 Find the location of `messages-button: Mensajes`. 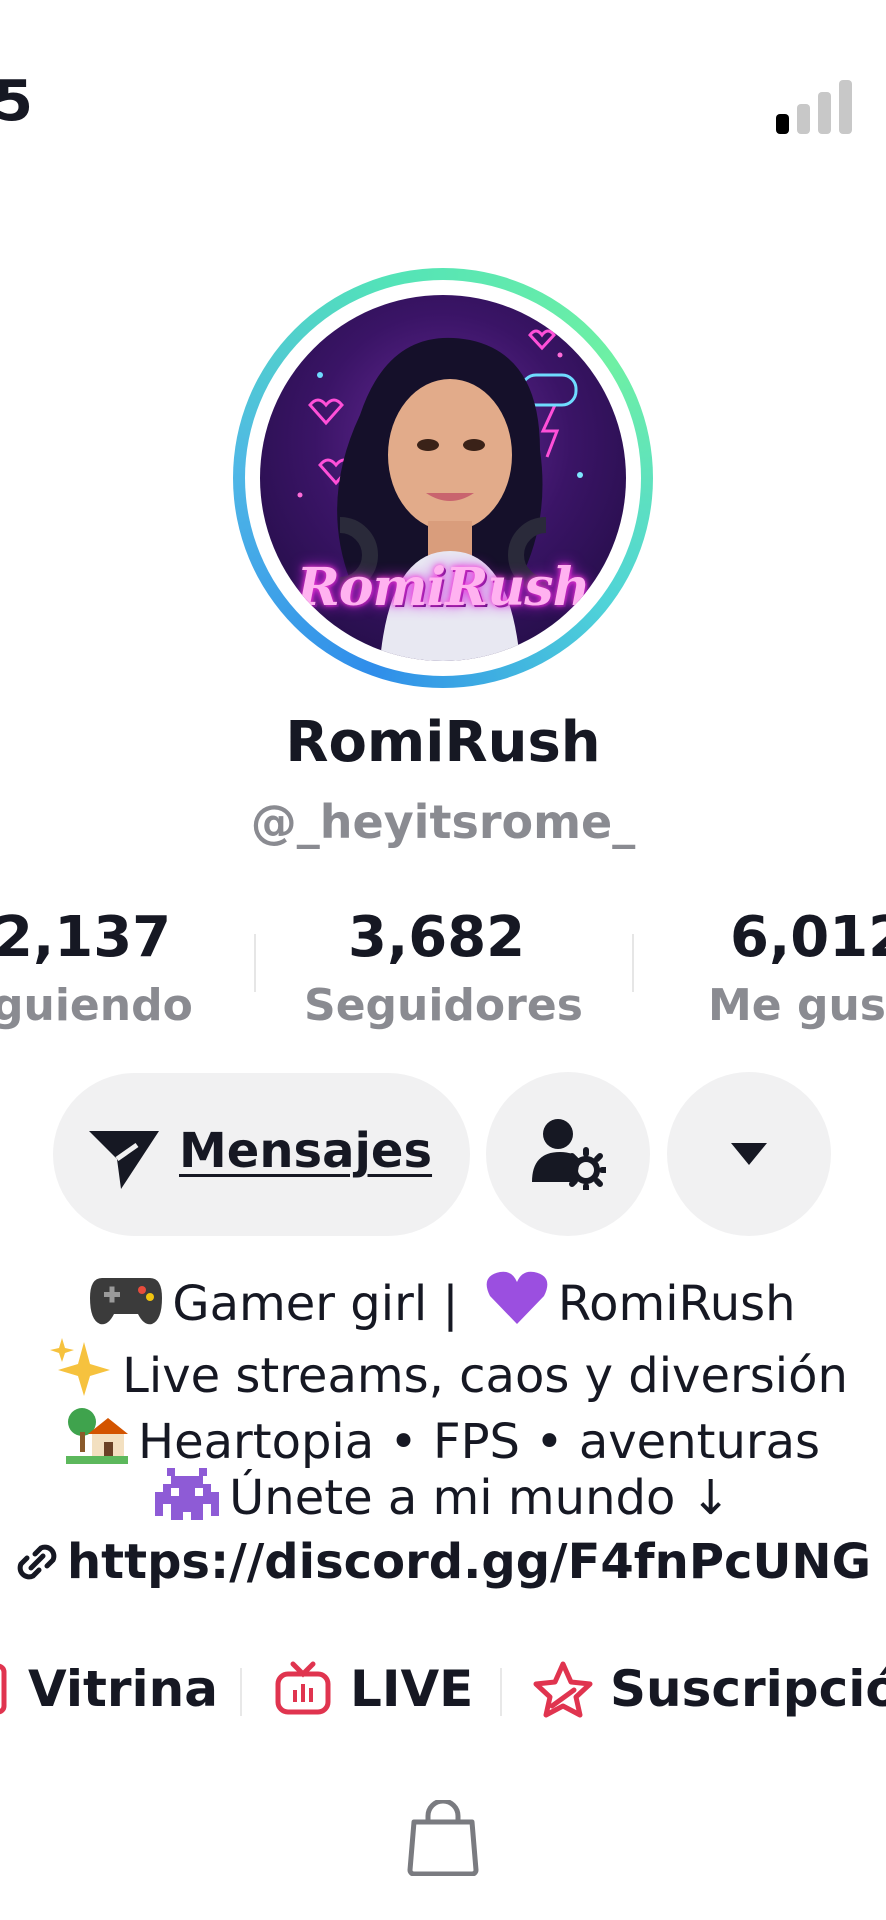

messages-button: Mensajes is located at coordinates (261, 1154).